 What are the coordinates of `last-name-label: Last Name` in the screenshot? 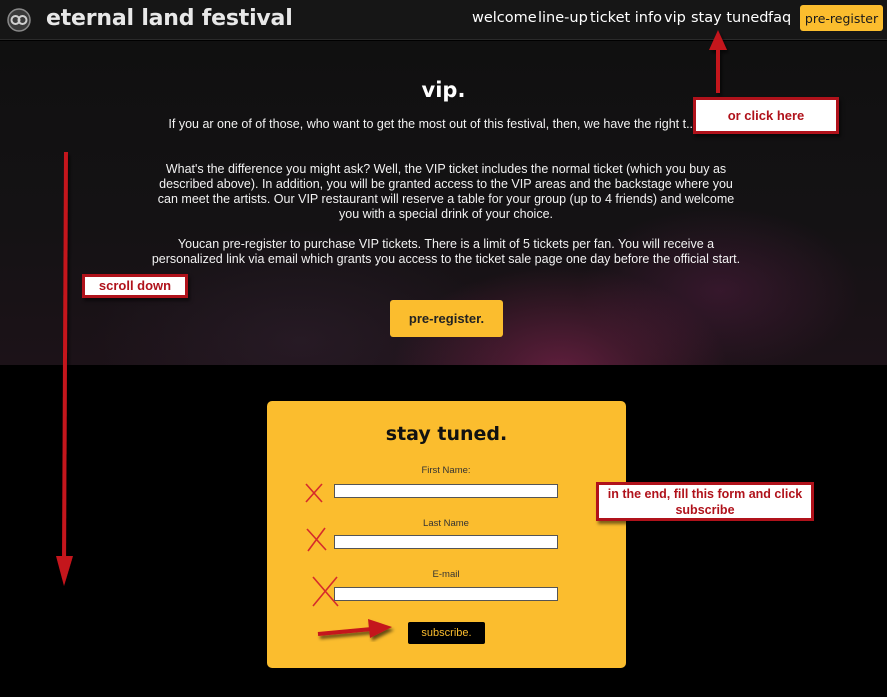 It's located at (446, 523).